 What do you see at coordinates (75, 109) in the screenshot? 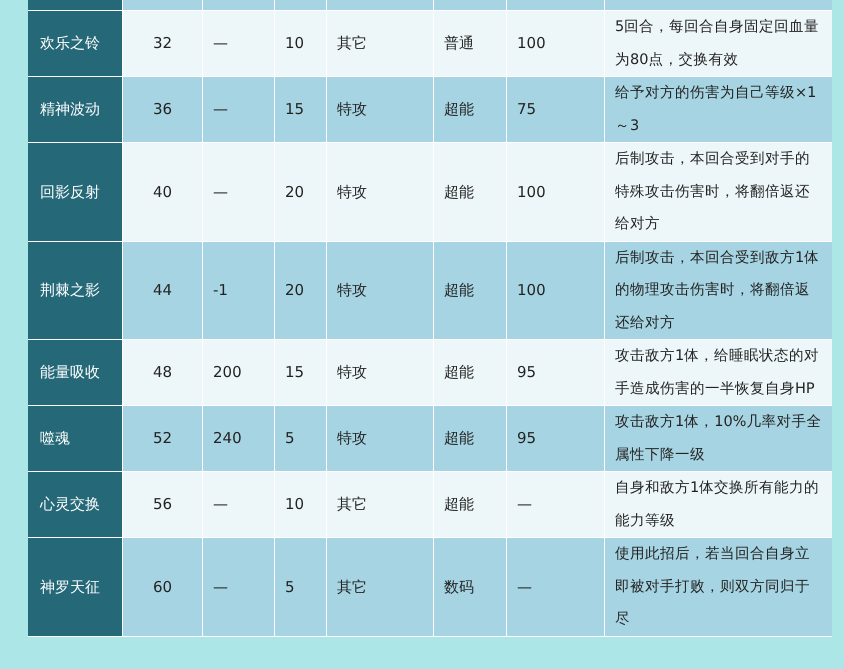
I see `table-cell: 精神波动` at bounding box center [75, 109].